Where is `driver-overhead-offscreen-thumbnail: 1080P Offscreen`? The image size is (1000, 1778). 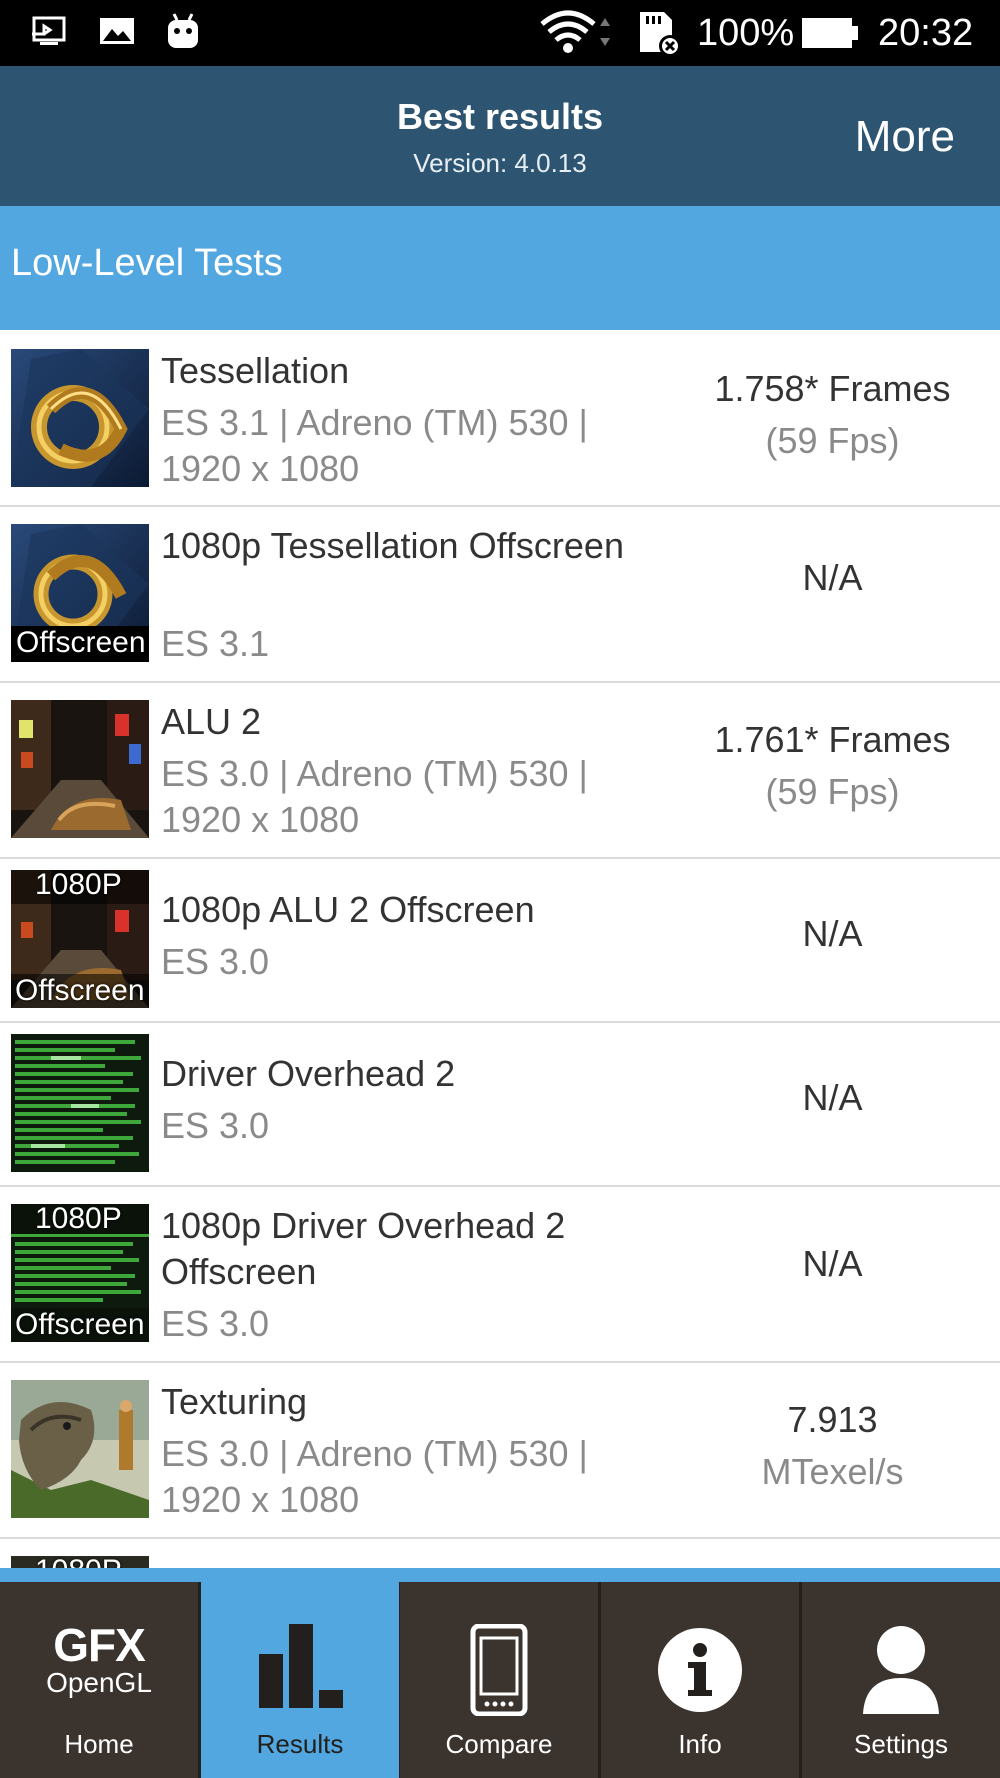
driver-overhead-offscreen-thumbnail: 1080P Offscreen is located at coordinates (80, 1273).